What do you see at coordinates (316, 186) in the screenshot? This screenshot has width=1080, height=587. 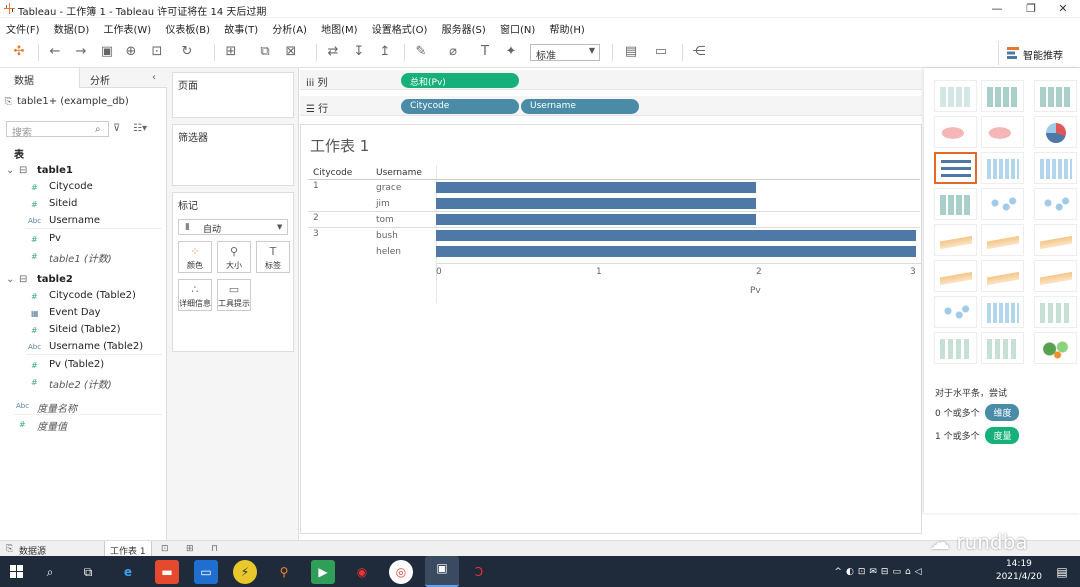 I see `citycode-cell: 1` at bounding box center [316, 186].